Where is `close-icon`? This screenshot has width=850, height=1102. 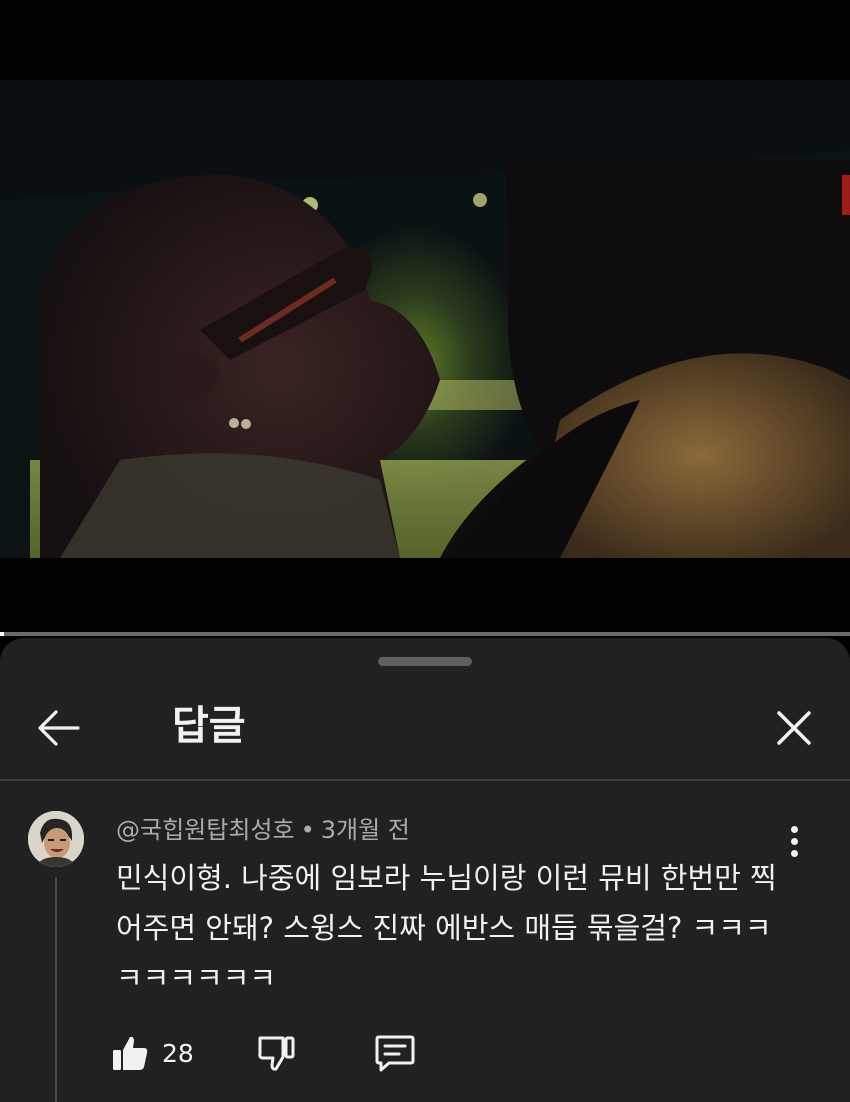 close-icon is located at coordinates (794, 728).